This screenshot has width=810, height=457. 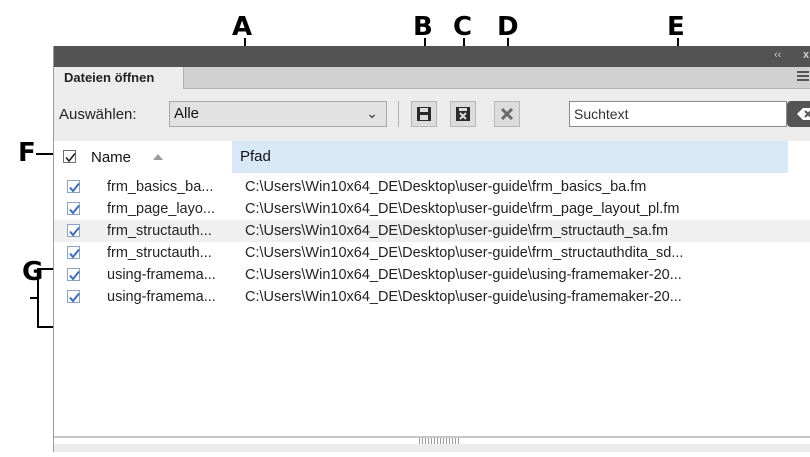 What do you see at coordinates (678, 114) in the screenshot?
I see `search-input: Suchtext` at bounding box center [678, 114].